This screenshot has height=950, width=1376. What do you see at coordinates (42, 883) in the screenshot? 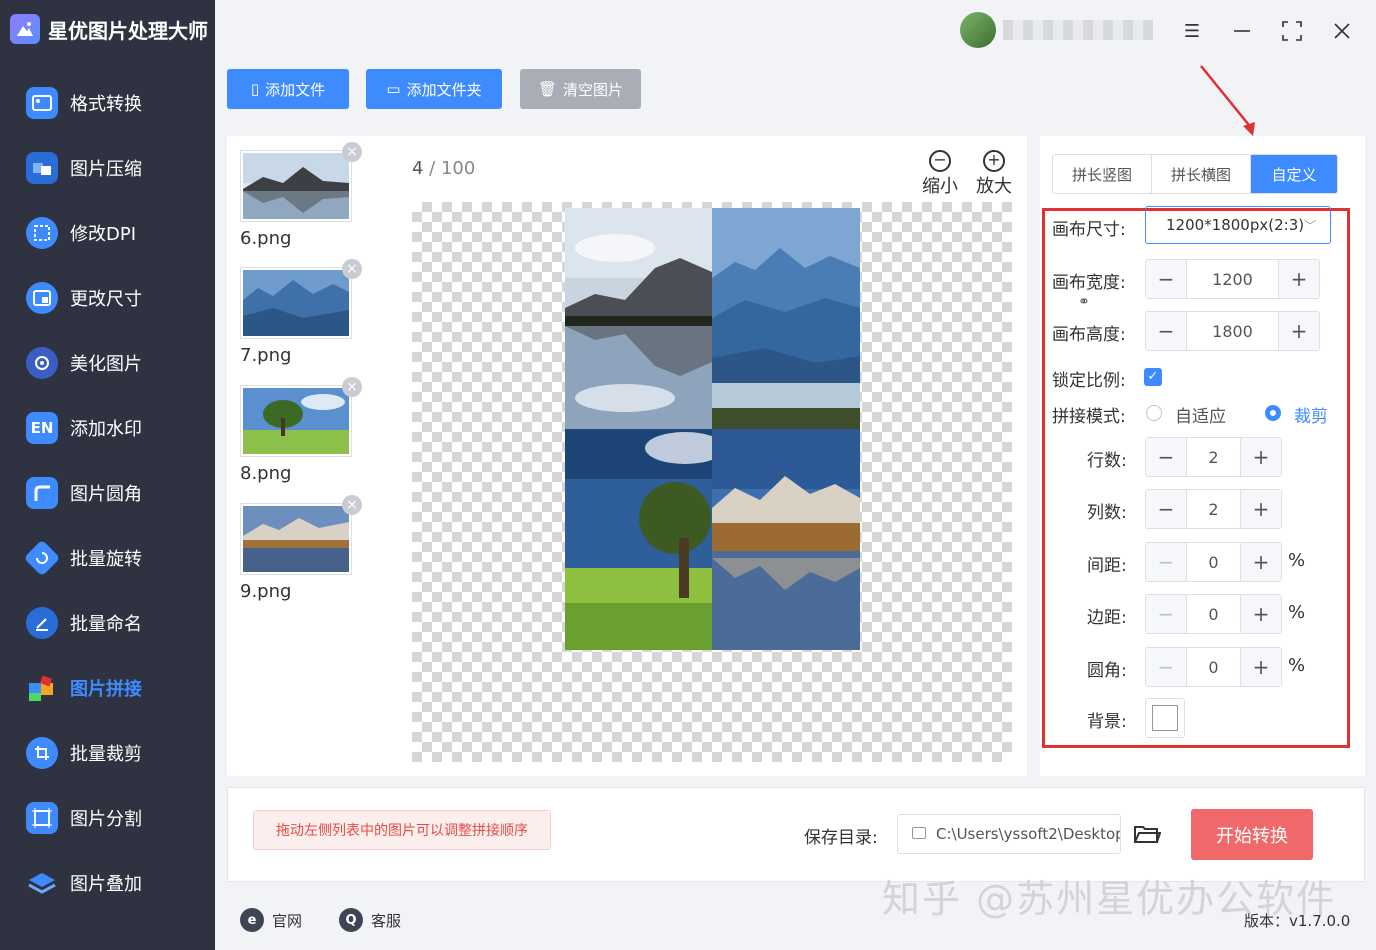
I see `layers-icon` at bounding box center [42, 883].